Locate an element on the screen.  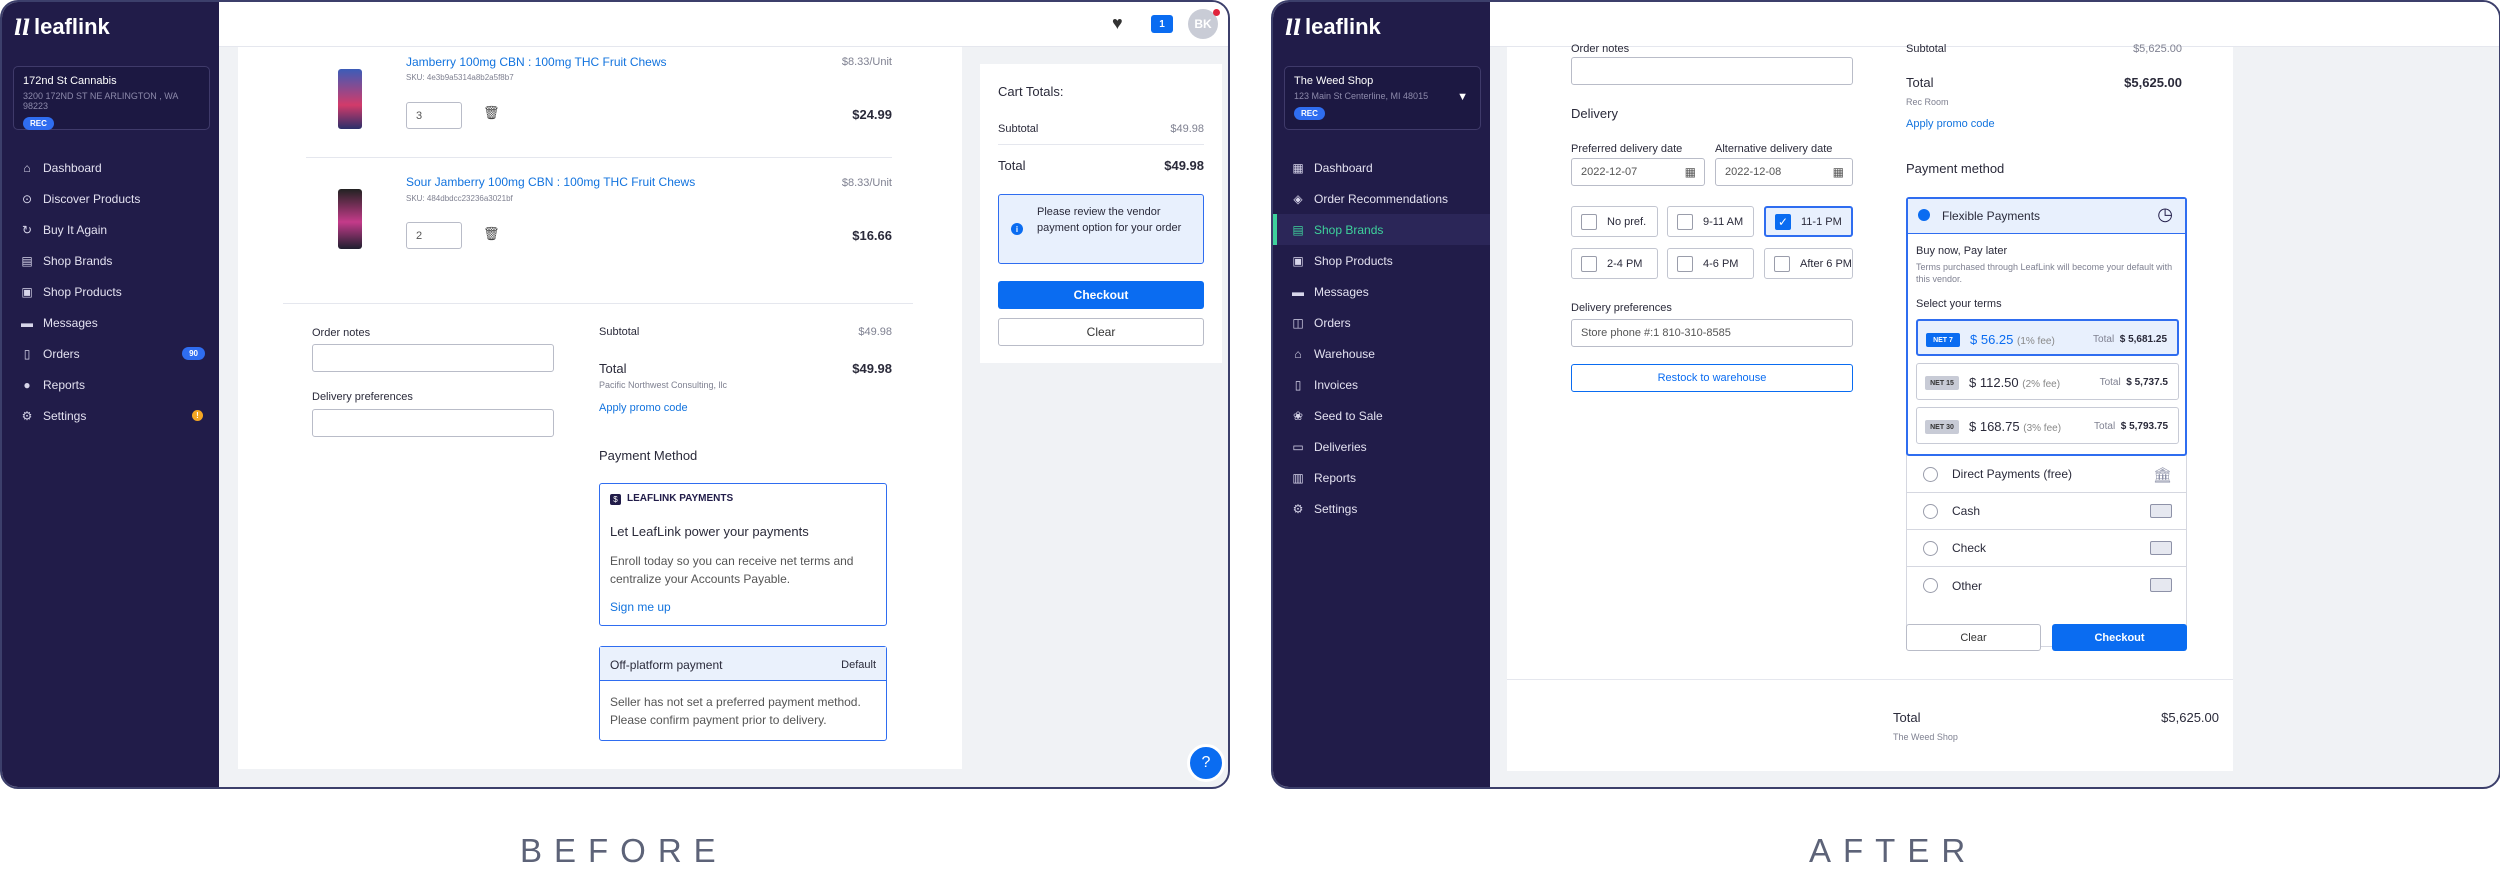
sidebar-item-settings: ⚙ Settings is located at coordinates (1381, 508).